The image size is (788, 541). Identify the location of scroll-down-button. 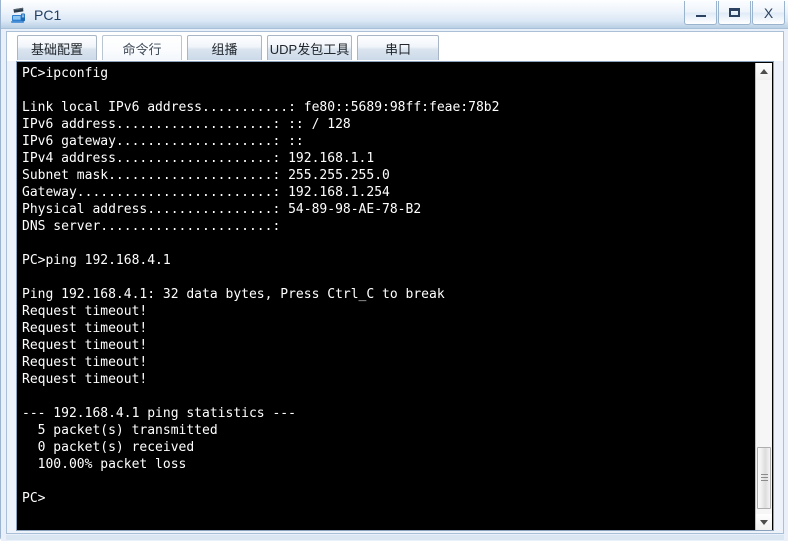
(764, 522).